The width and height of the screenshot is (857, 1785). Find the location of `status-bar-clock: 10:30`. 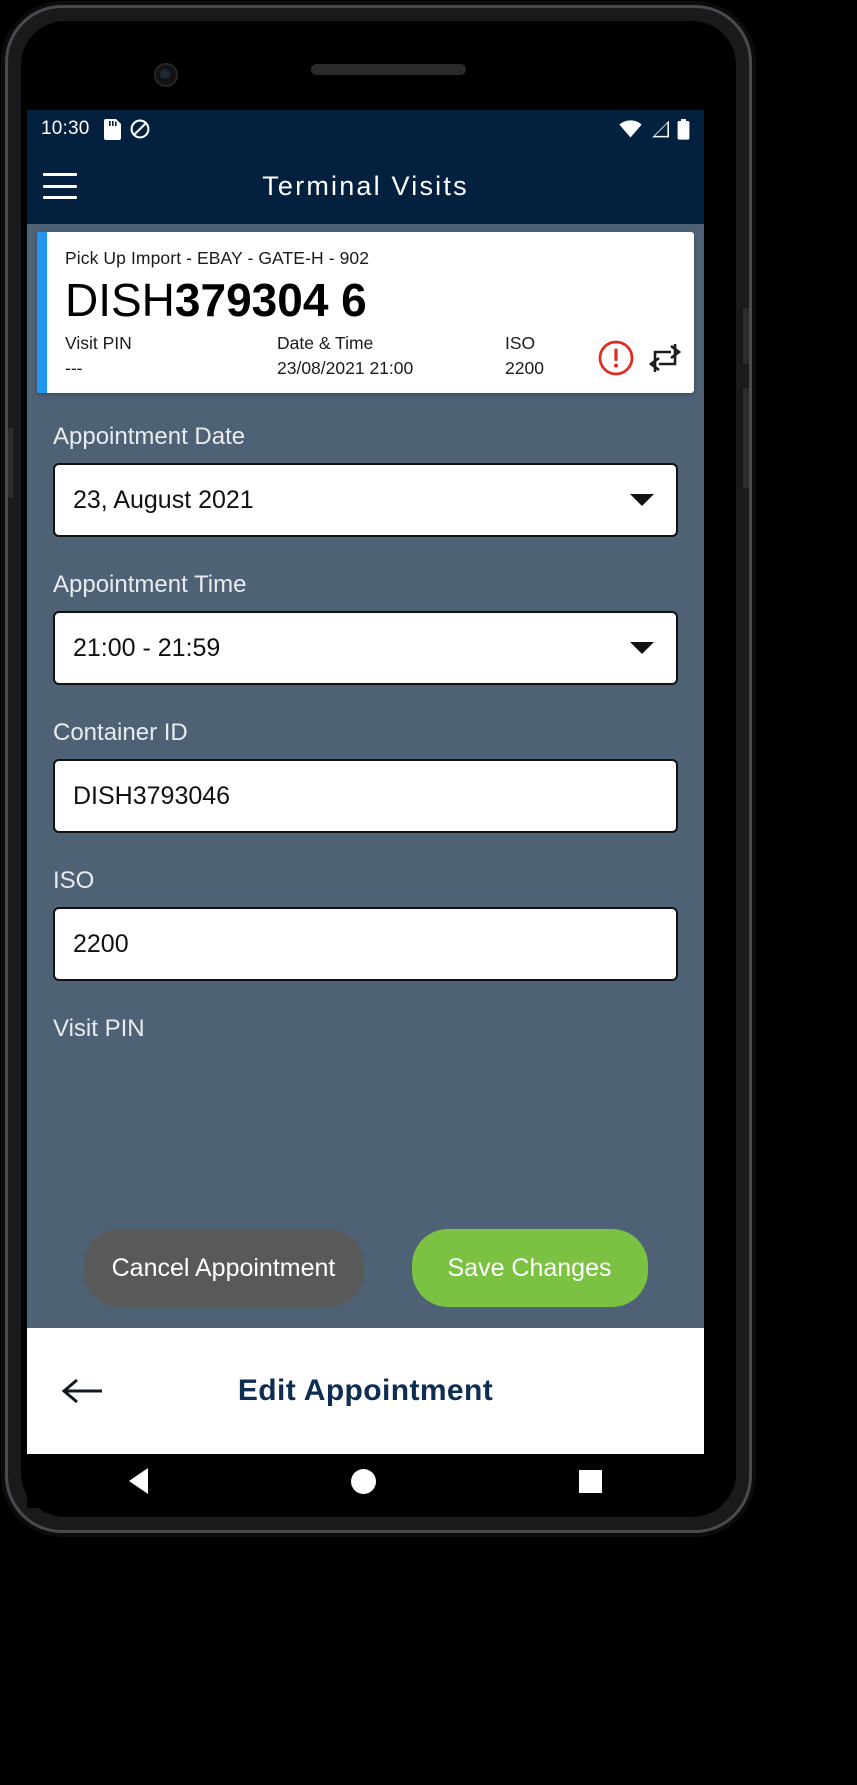

status-bar-clock: 10:30 is located at coordinates (65, 128).